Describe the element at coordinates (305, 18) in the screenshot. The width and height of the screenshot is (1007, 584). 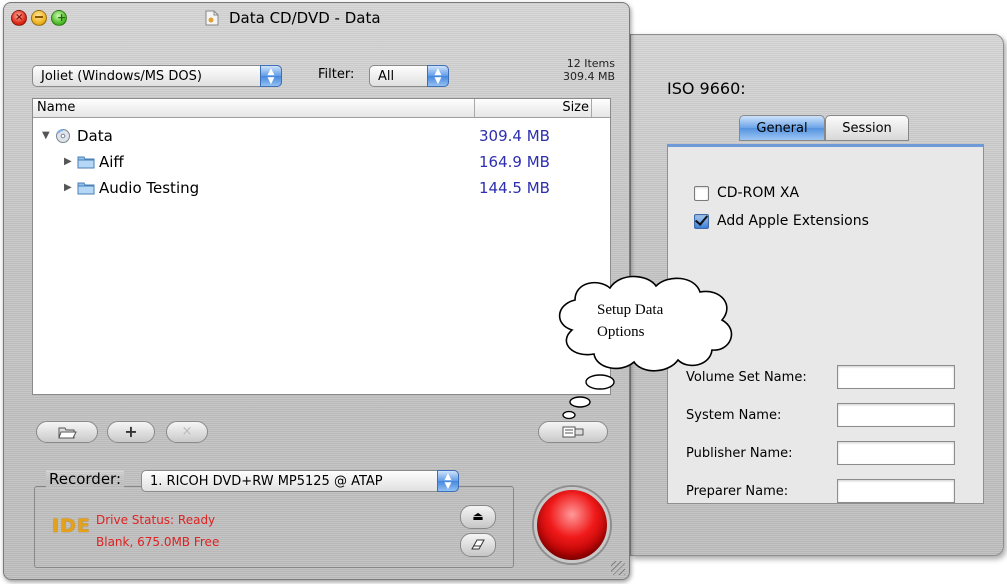
I see `window-title: Data CD/DVD - Data` at that location.